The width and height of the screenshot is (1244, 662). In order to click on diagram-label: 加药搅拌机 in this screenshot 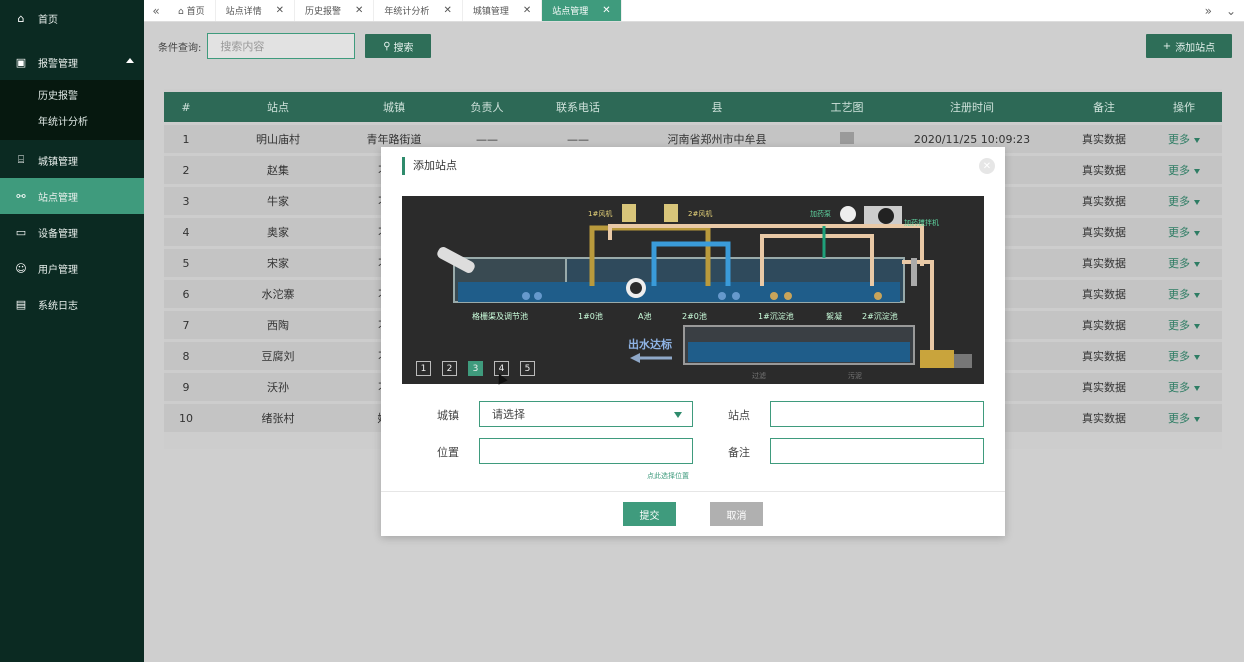, I will do `click(921, 222)`.